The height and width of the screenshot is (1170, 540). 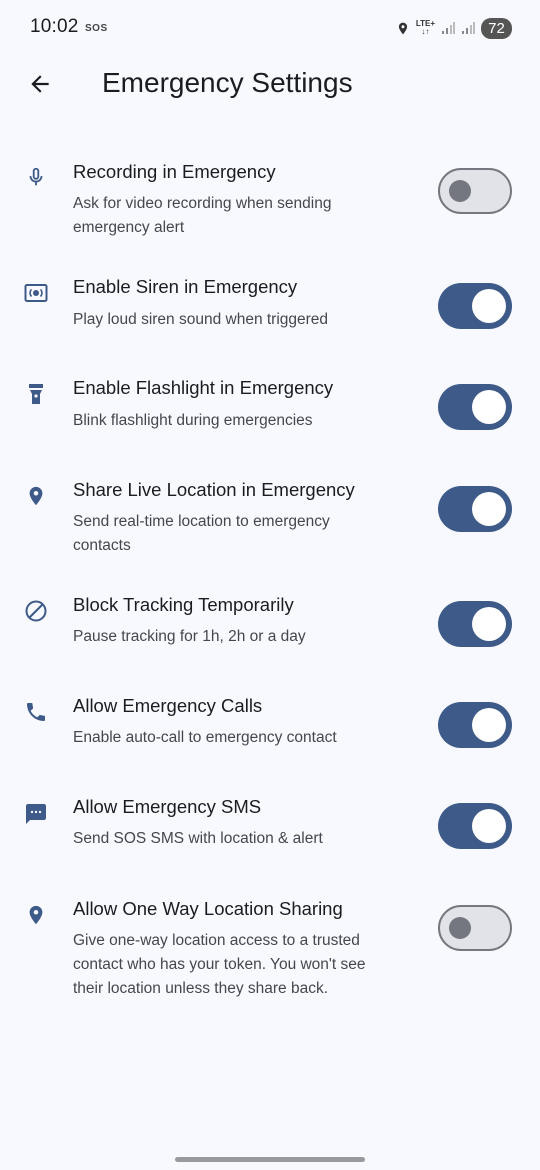 What do you see at coordinates (96, 28) in the screenshot?
I see `status-sos-indicator: SOS` at bounding box center [96, 28].